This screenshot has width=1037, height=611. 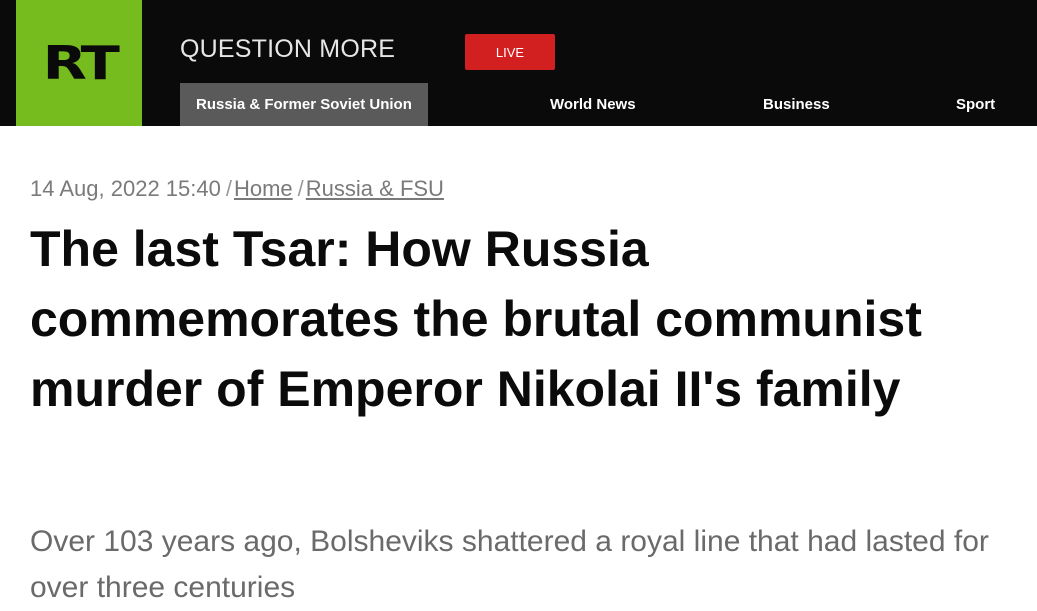 I want to click on site-tagline: QUESTION MORE, so click(x=288, y=49).